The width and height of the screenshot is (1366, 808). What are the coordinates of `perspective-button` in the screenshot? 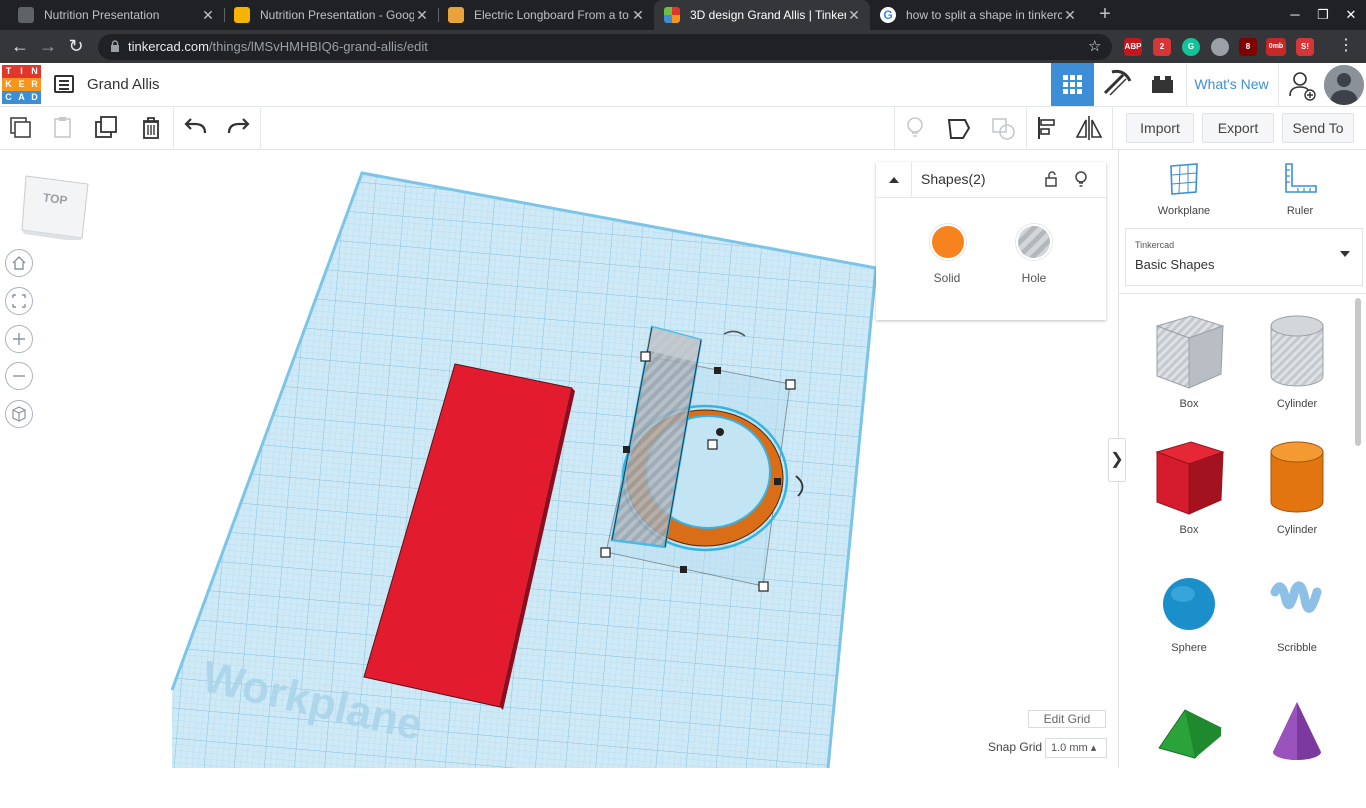 It's located at (19, 414).